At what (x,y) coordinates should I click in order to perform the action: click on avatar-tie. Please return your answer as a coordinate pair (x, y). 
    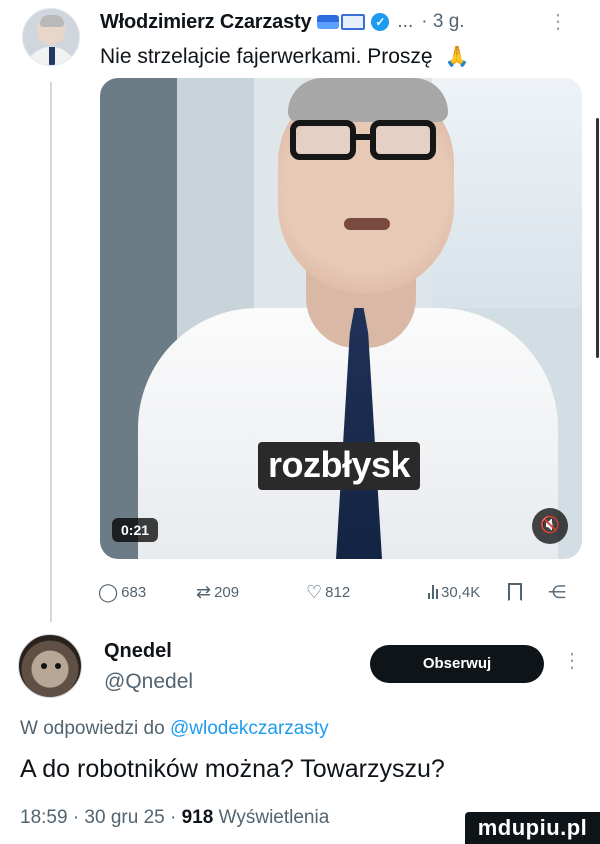
    Looking at the image, I should click on (52, 56).